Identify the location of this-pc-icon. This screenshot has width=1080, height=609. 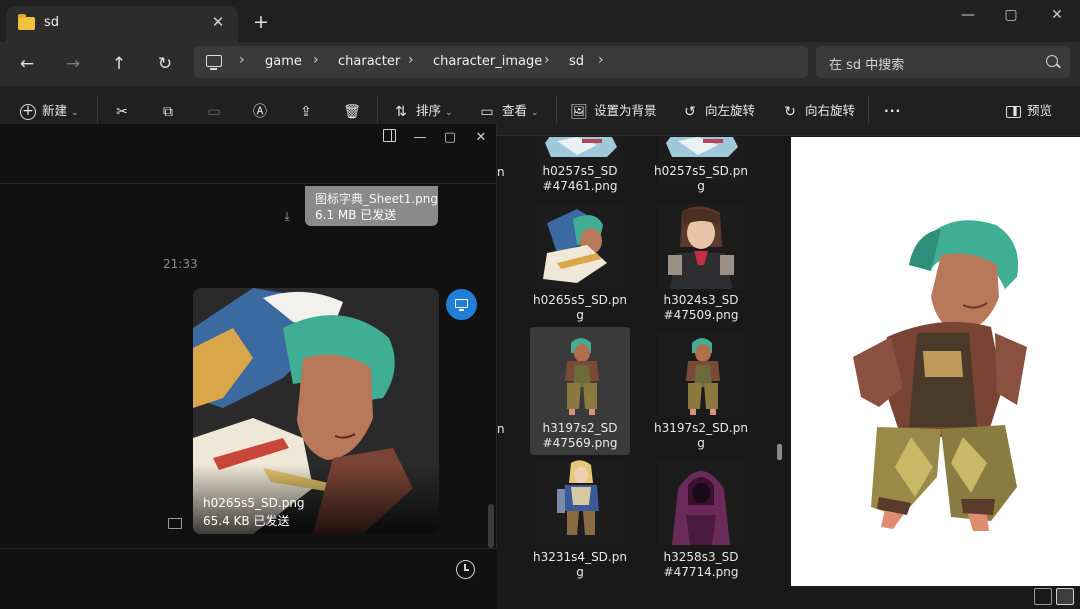
(214, 62).